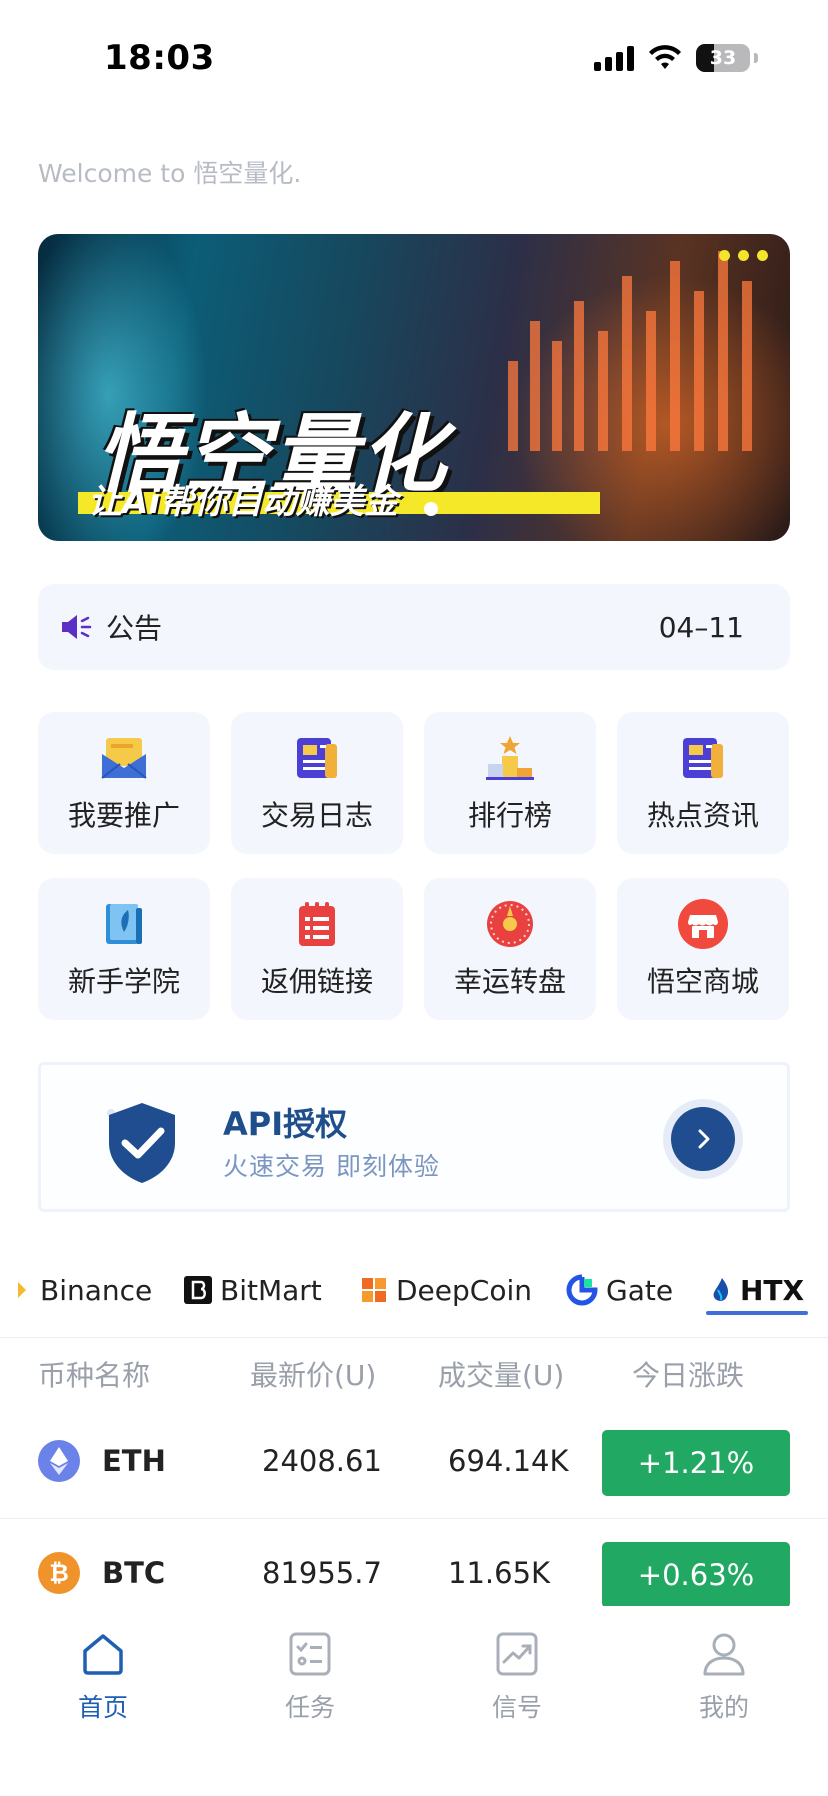 This screenshot has height=1796, width=828. I want to click on bitcoin-icon: ₿, so click(59, 1573).